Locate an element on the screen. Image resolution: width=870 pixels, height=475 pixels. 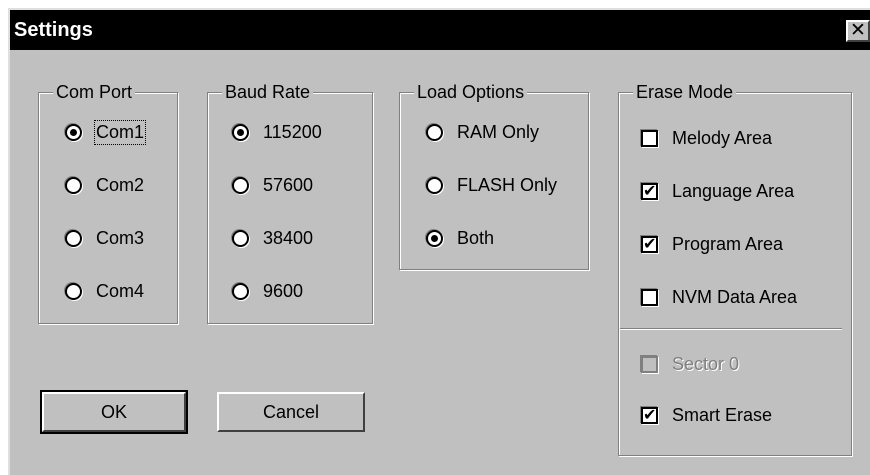
radio-baud-115200: 115200 is located at coordinates (277, 132).